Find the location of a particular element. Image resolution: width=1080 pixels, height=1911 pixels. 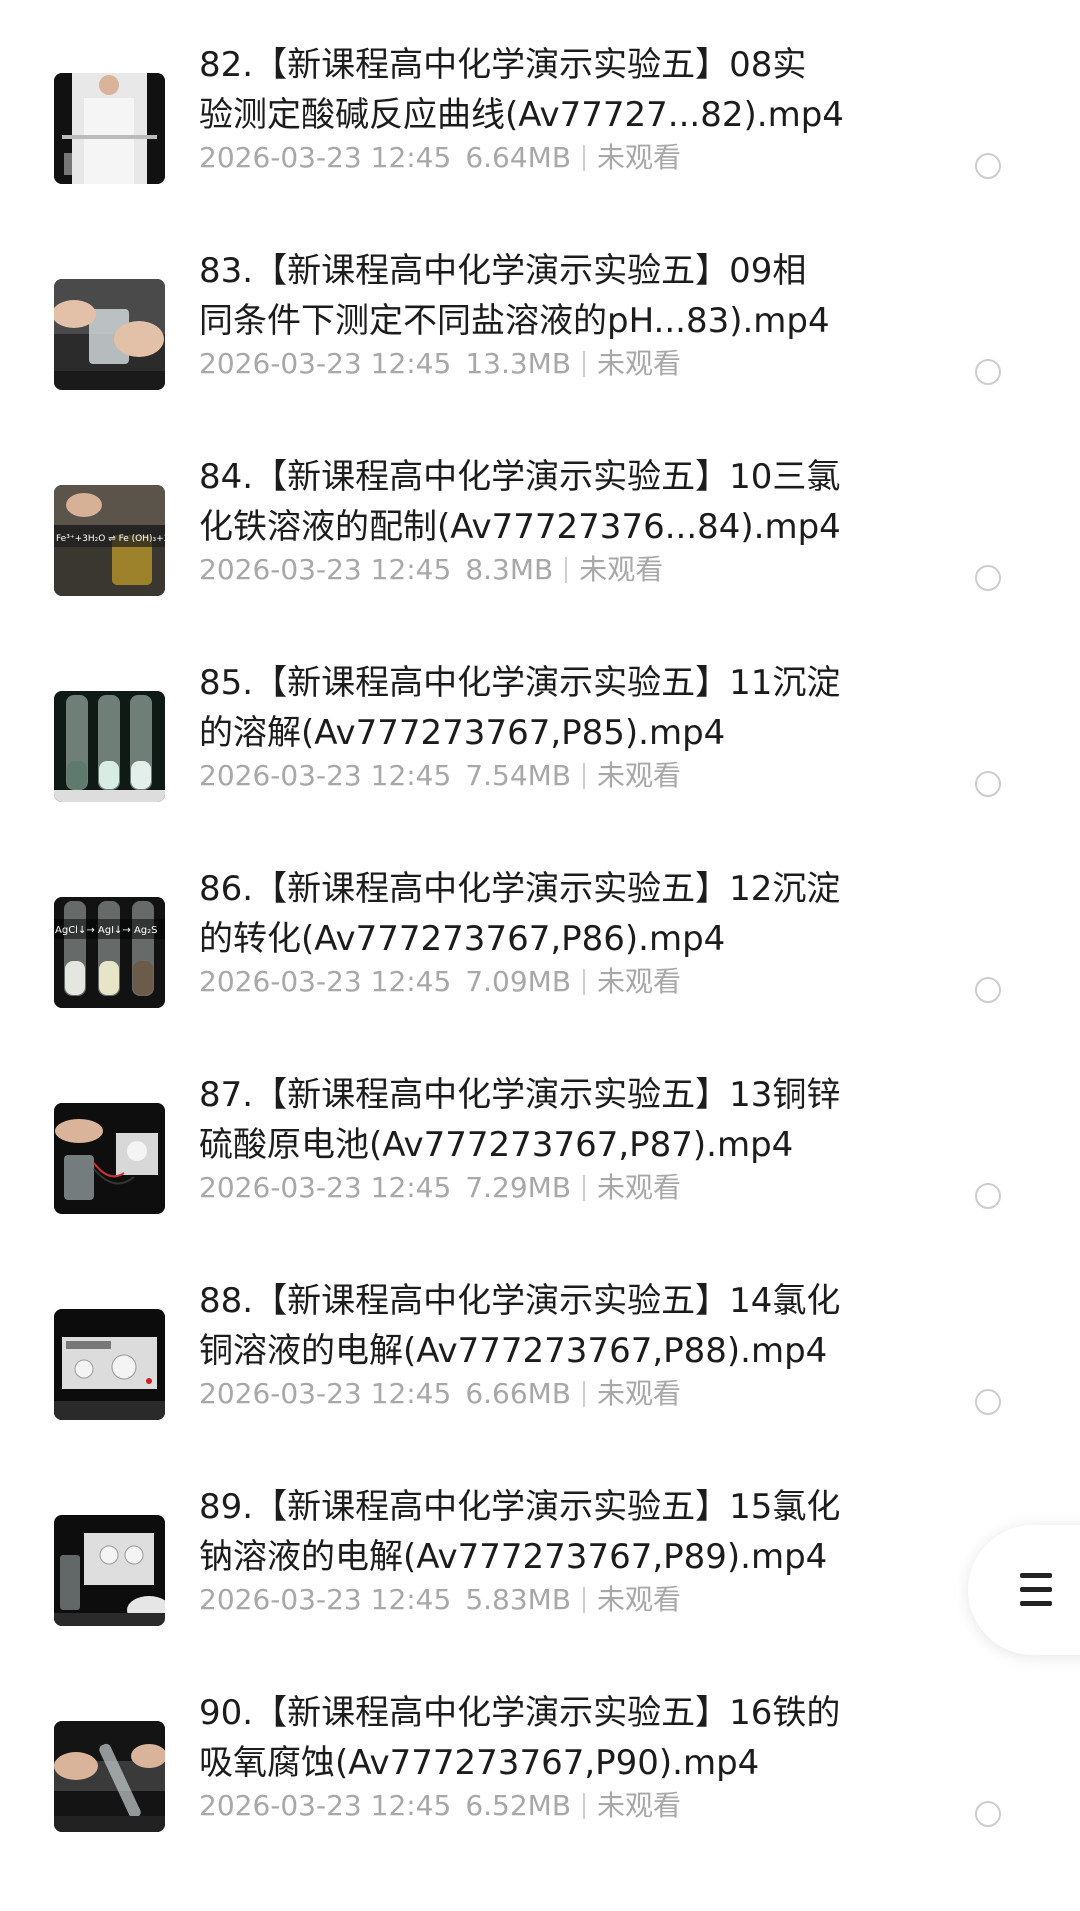

file-meta: 2026-03-23 12:45 7.29MB 未观看 is located at coordinates (440, 1188).